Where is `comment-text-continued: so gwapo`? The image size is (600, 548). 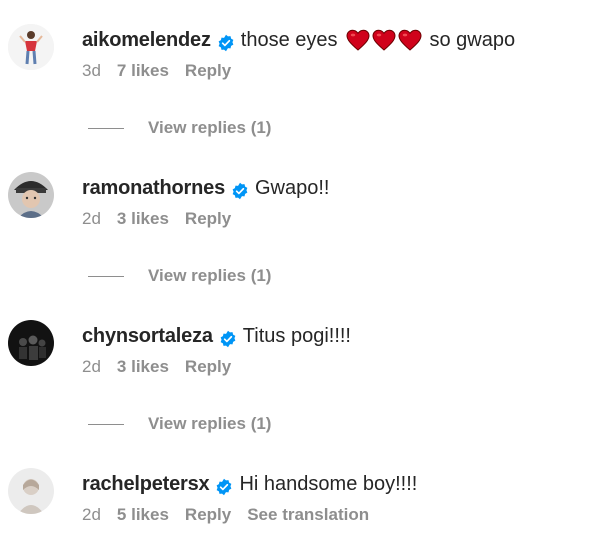
comment-text-continued: so gwapo is located at coordinates (472, 40).